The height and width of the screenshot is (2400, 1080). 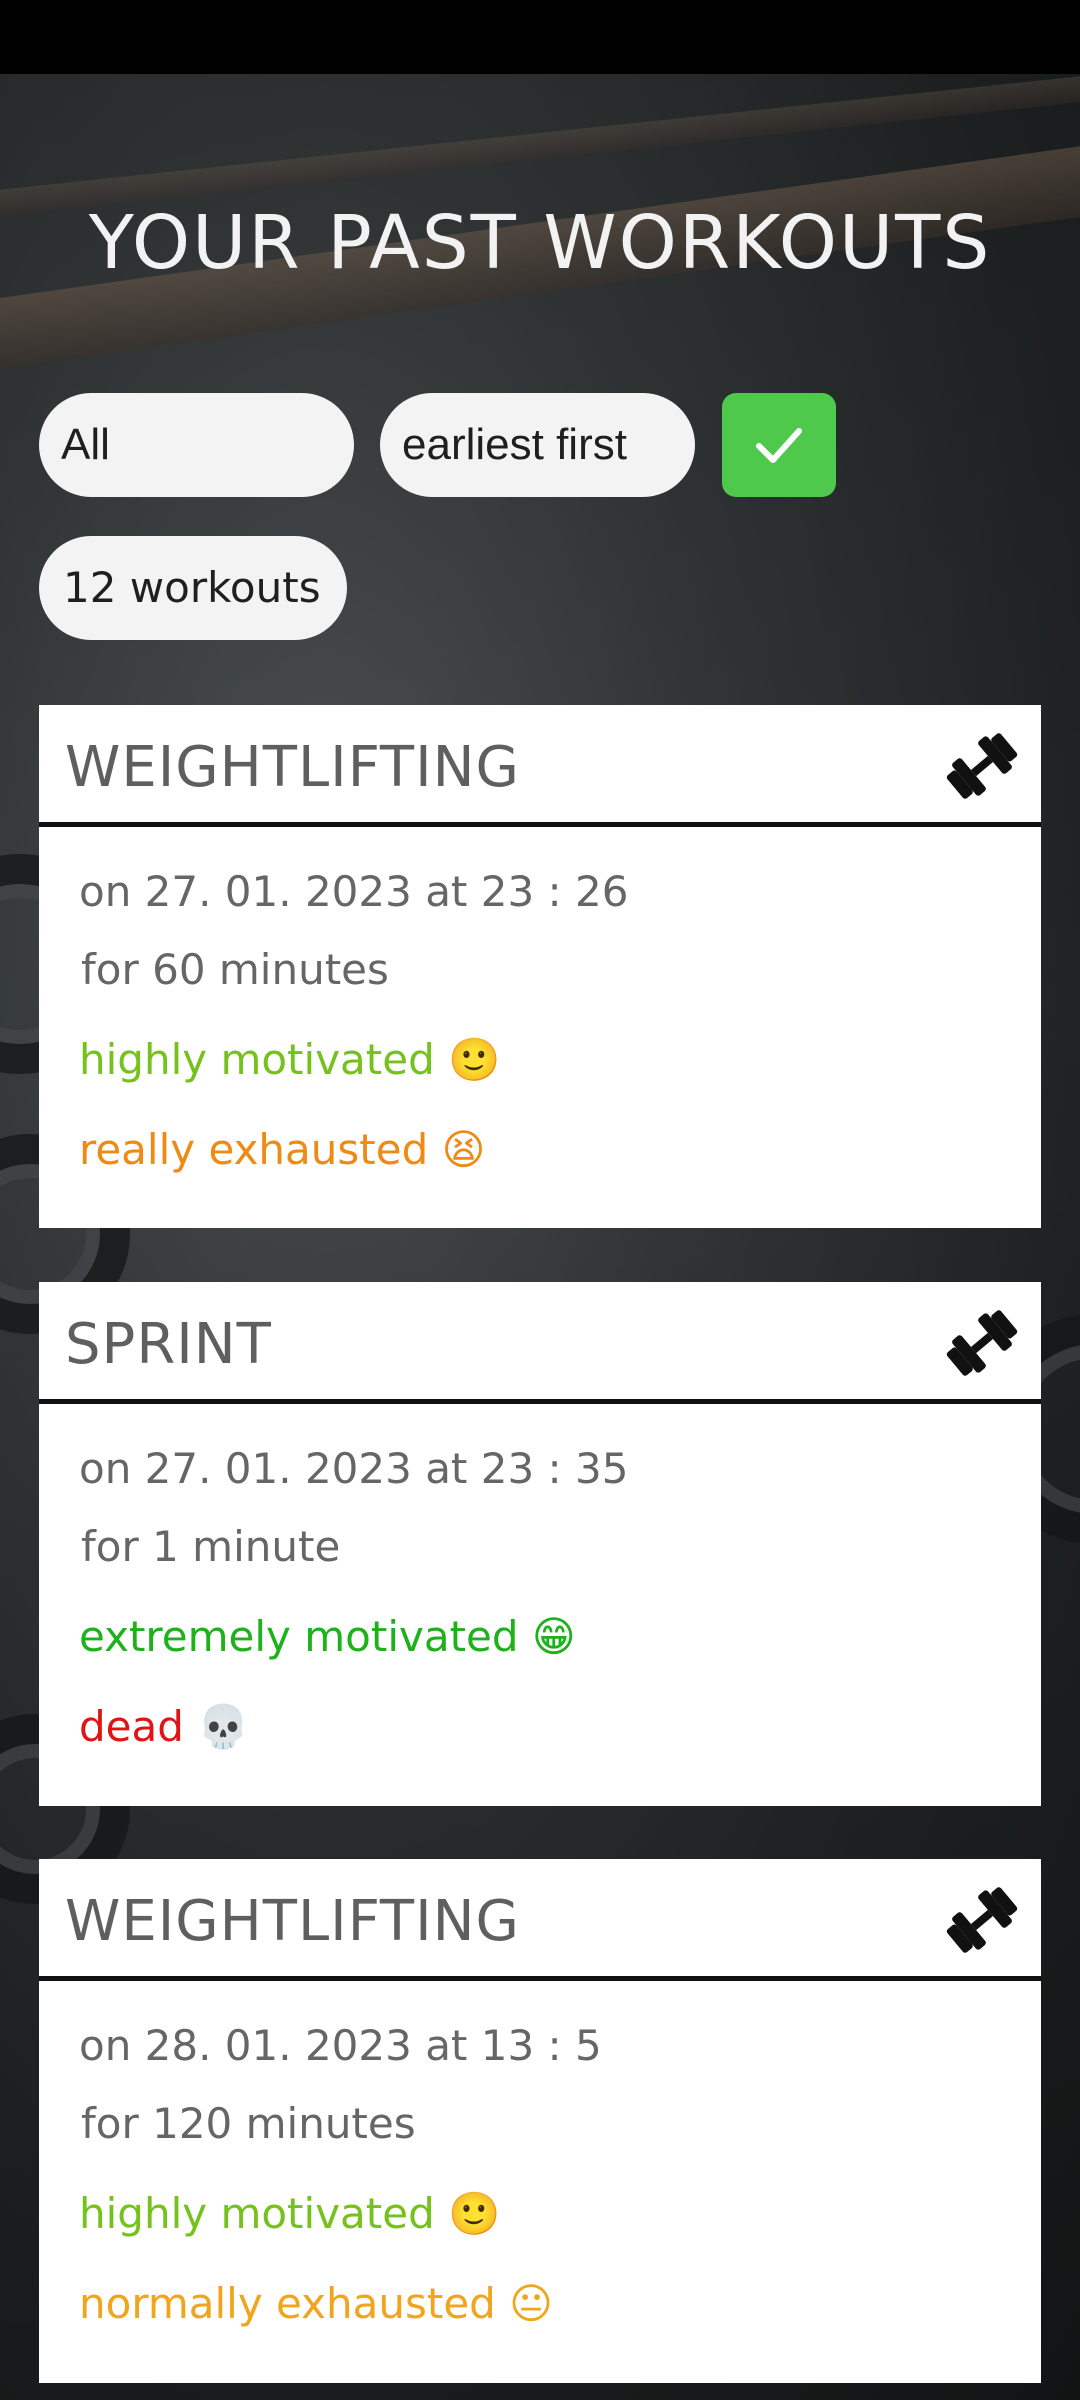 I want to click on workout-duration: for 120 minutes, so click(x=248, y=2123).